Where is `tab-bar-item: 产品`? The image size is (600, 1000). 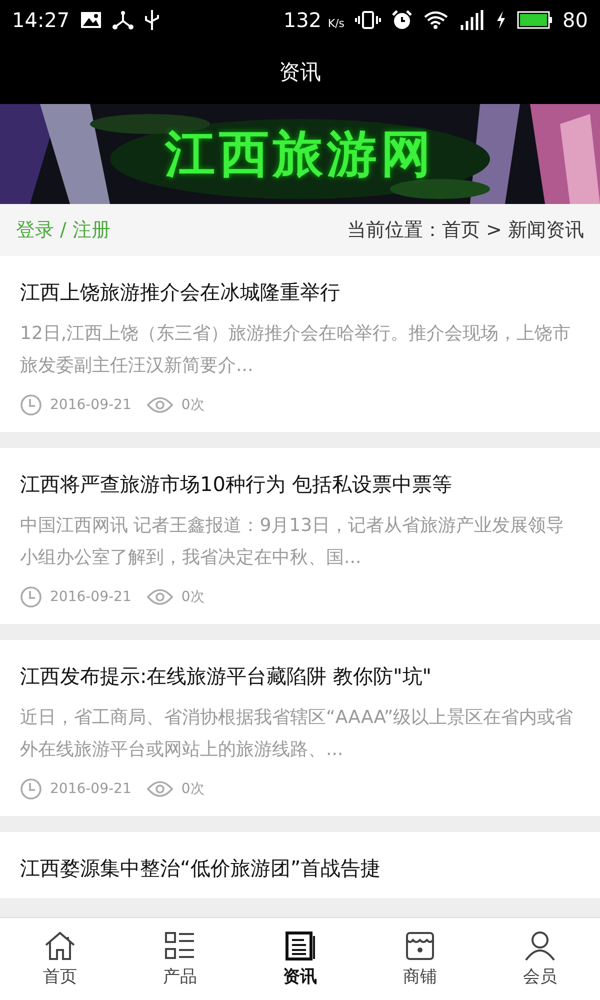
tab-bar-item: 产品 is located at coordinates (180, 959).